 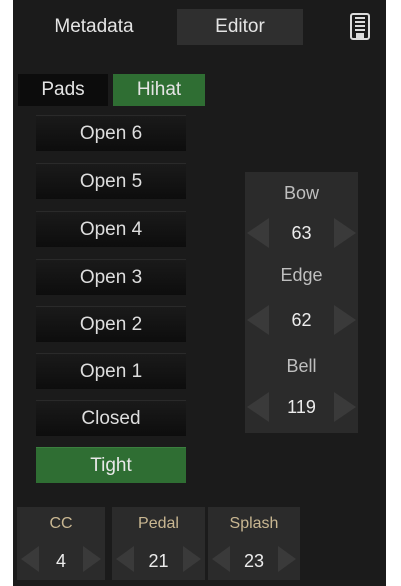 What do you see at coordinates (111, 324) in the screenshot?
I see `hihat-open-2-button: Open 2` at bounding box center [111, 324].